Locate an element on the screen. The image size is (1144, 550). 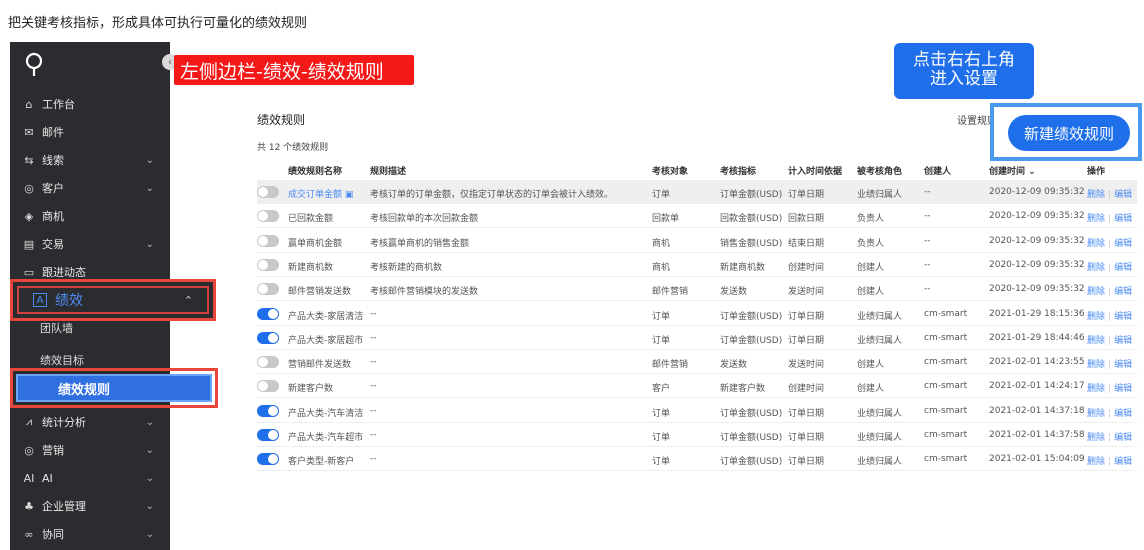
sidebar-item: ⌂ 工作台 is located at coordinates (90, 104).